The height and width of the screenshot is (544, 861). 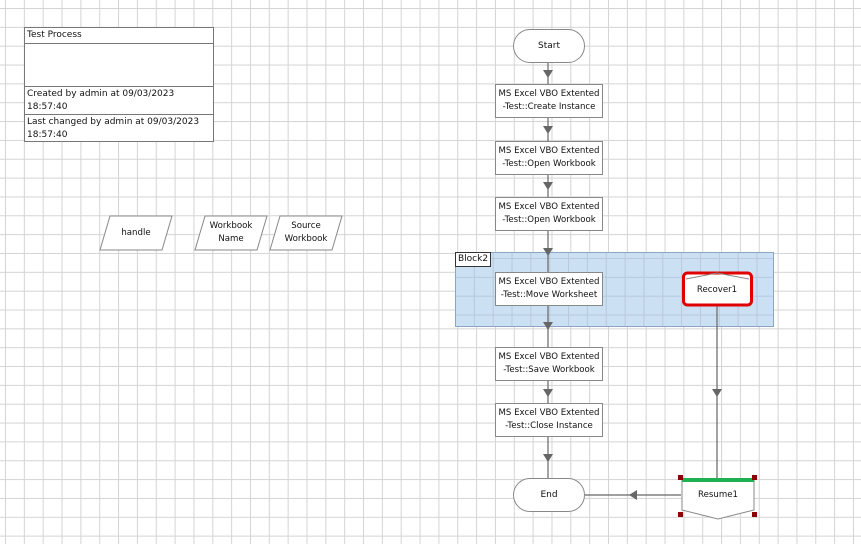 I want to click on data-item-workbook-name: Workbook Name, so click(x=231, y=233).